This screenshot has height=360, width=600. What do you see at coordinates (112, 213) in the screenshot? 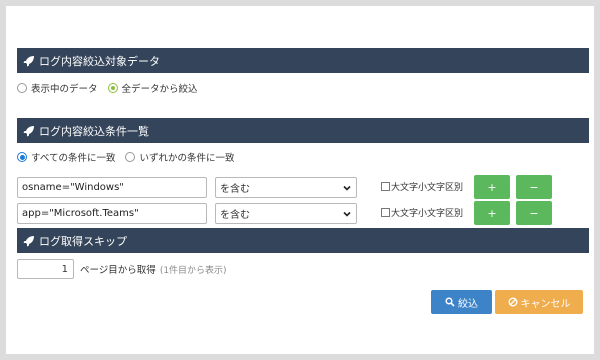
I see `condition-value-input: app="Microsoft.Teams"` at bounding box center [112, 213].